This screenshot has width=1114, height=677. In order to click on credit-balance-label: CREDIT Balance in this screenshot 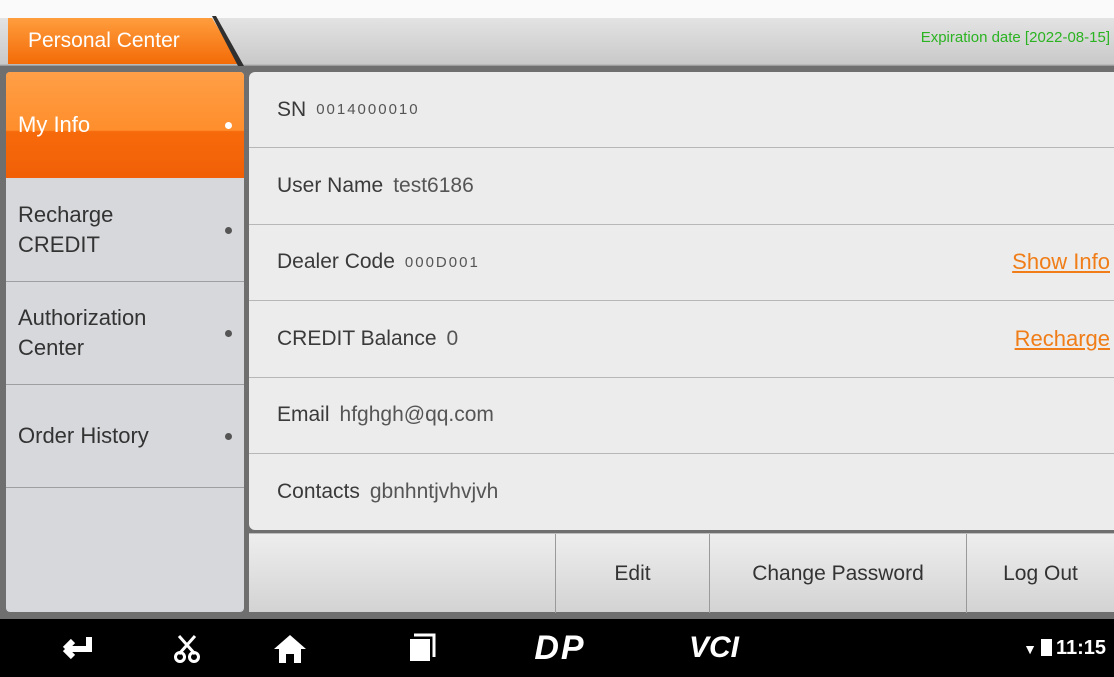, I will do `click(357, 338)`.